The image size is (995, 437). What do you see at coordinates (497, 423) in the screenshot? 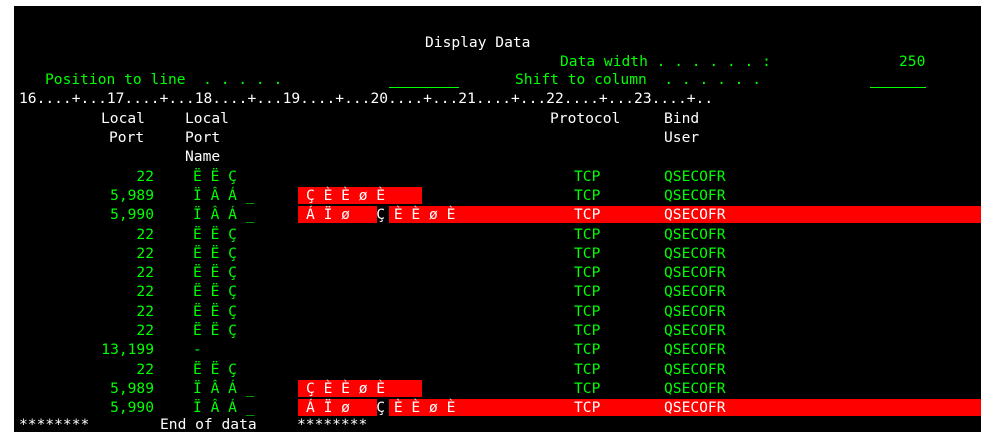
I see `footer-line: ******** End of data ********` at bounding box center [497, 423].